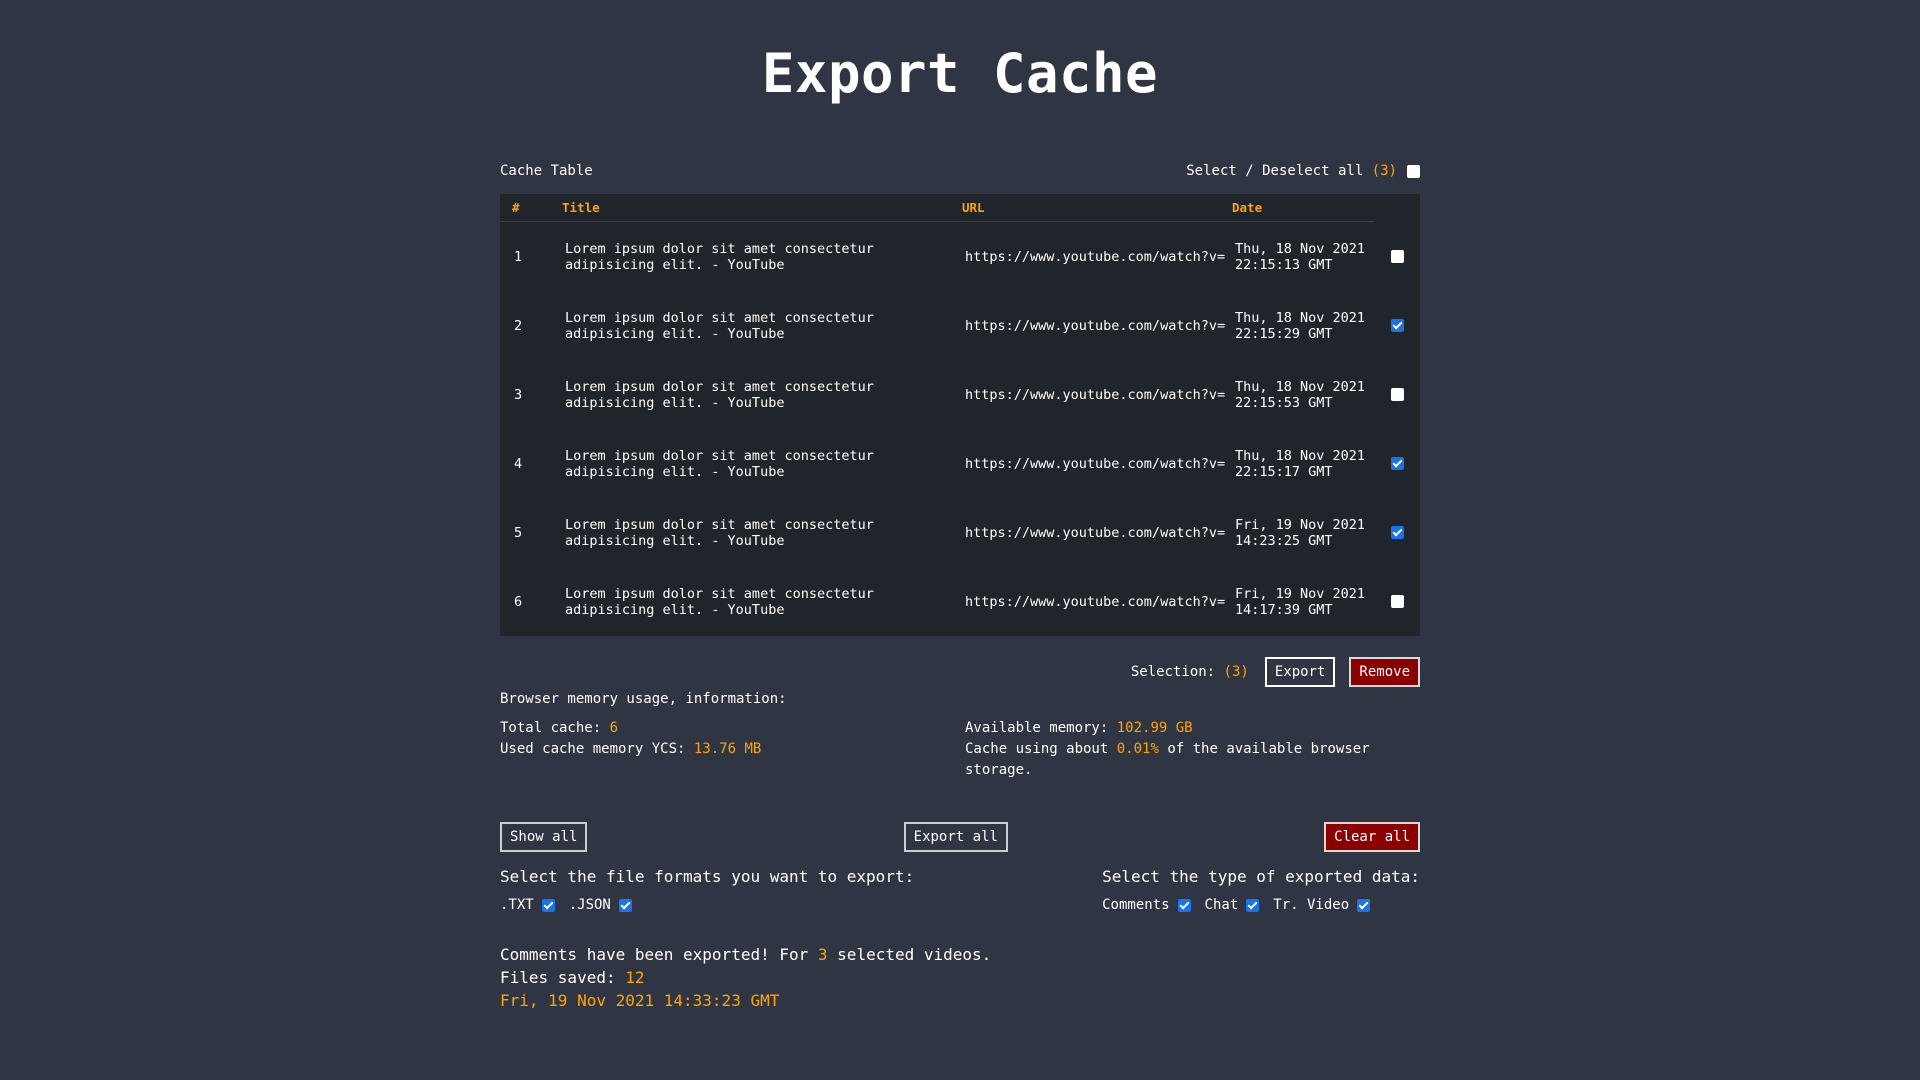  I want to click on actions-bar: Show all Export all Clear all, so click(960, 837).